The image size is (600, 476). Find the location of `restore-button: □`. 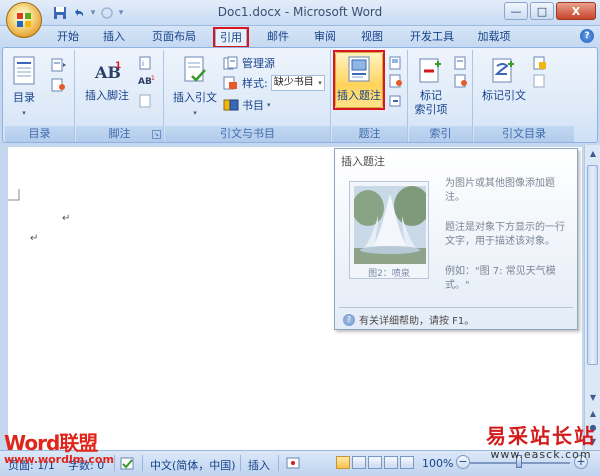

restore-button: □ is located at coordinates (542, 11).